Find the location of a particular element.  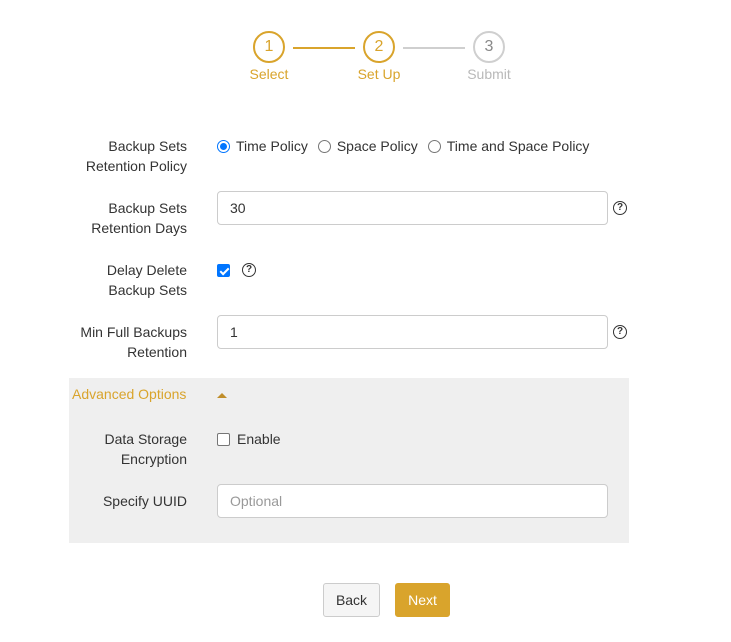

step-label: Set Up is located at coordinates (379, 74).